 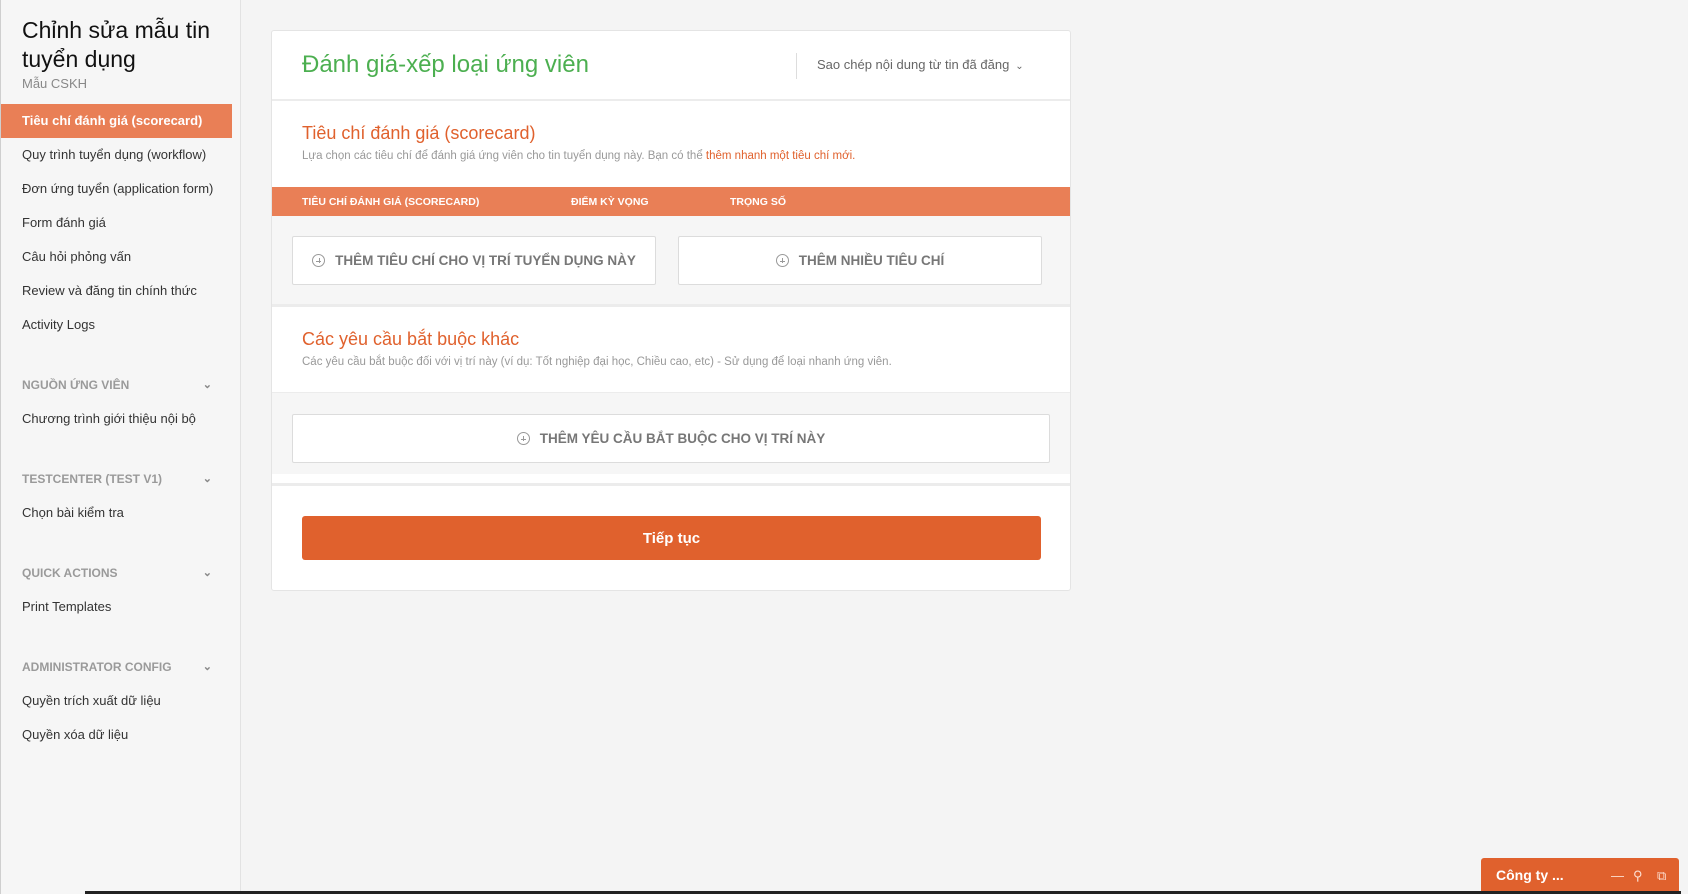 What do you see at coordinates (610, 202) in the screenshot?
I see `column-header-expected-score: ĐIỂM KỲ VỌNG` at bounding box center [610, 202].